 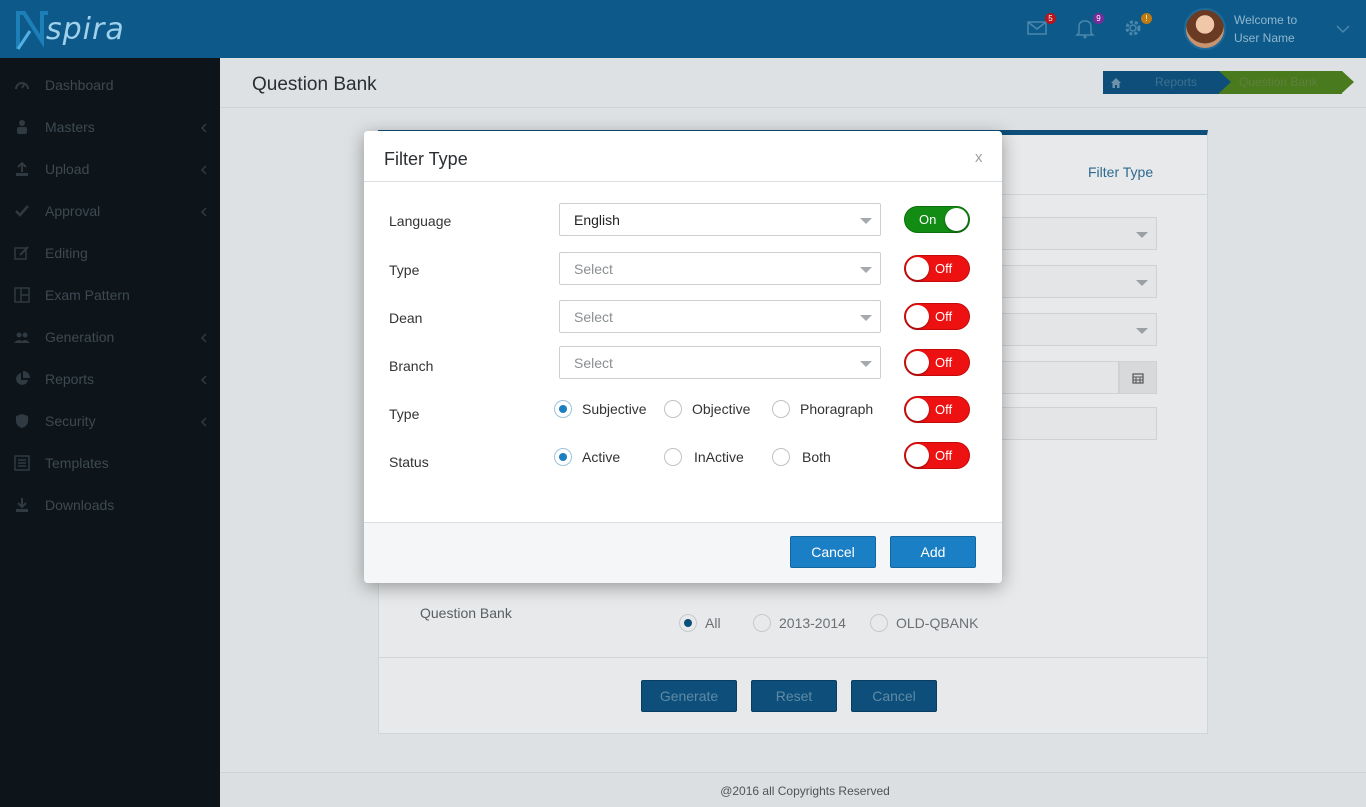 I want to click on shield-icon, so click(x=22, y=421).